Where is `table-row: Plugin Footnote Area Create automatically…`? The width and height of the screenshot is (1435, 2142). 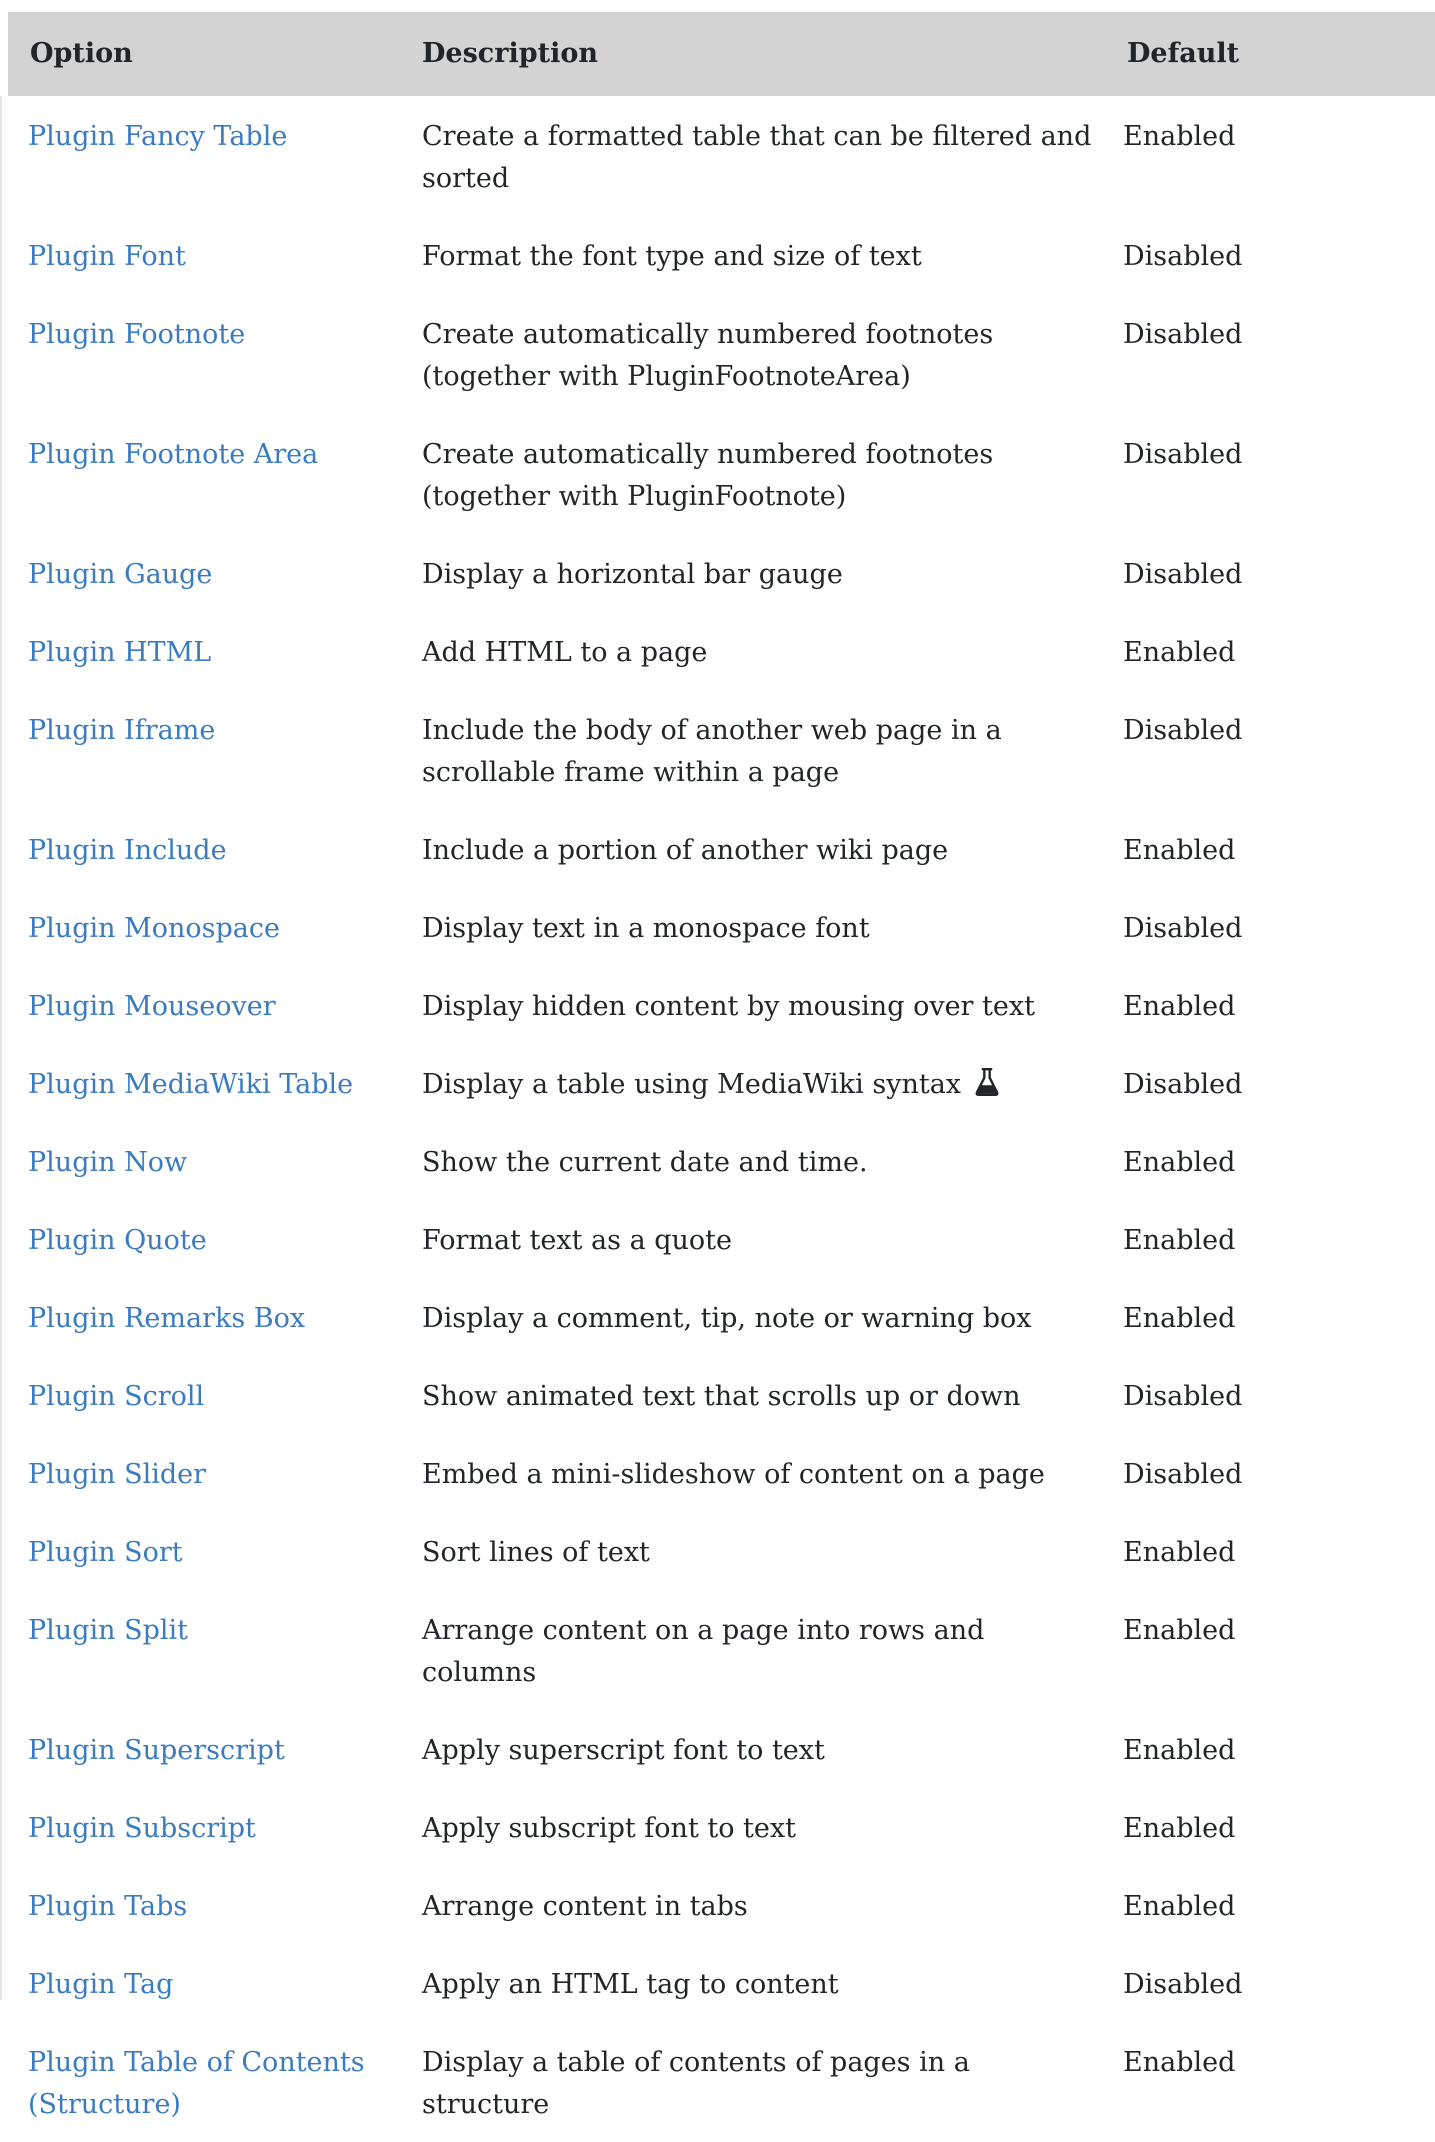
table-row: Plugin Footnote Area Create automatically… is located at coordinates (721, 474).